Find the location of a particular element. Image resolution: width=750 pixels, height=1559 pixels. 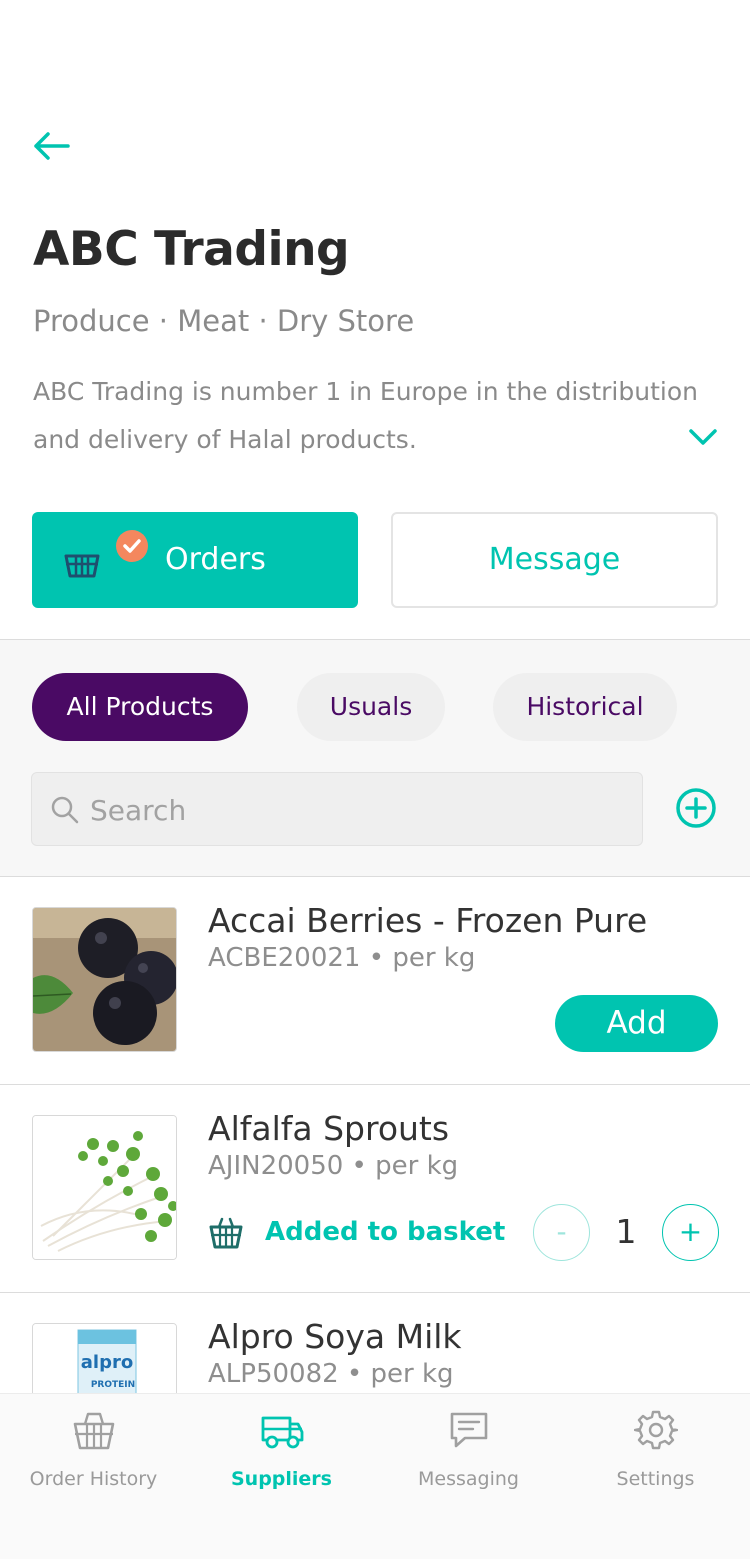

truck-icon is located at coordinates (282, 1432).